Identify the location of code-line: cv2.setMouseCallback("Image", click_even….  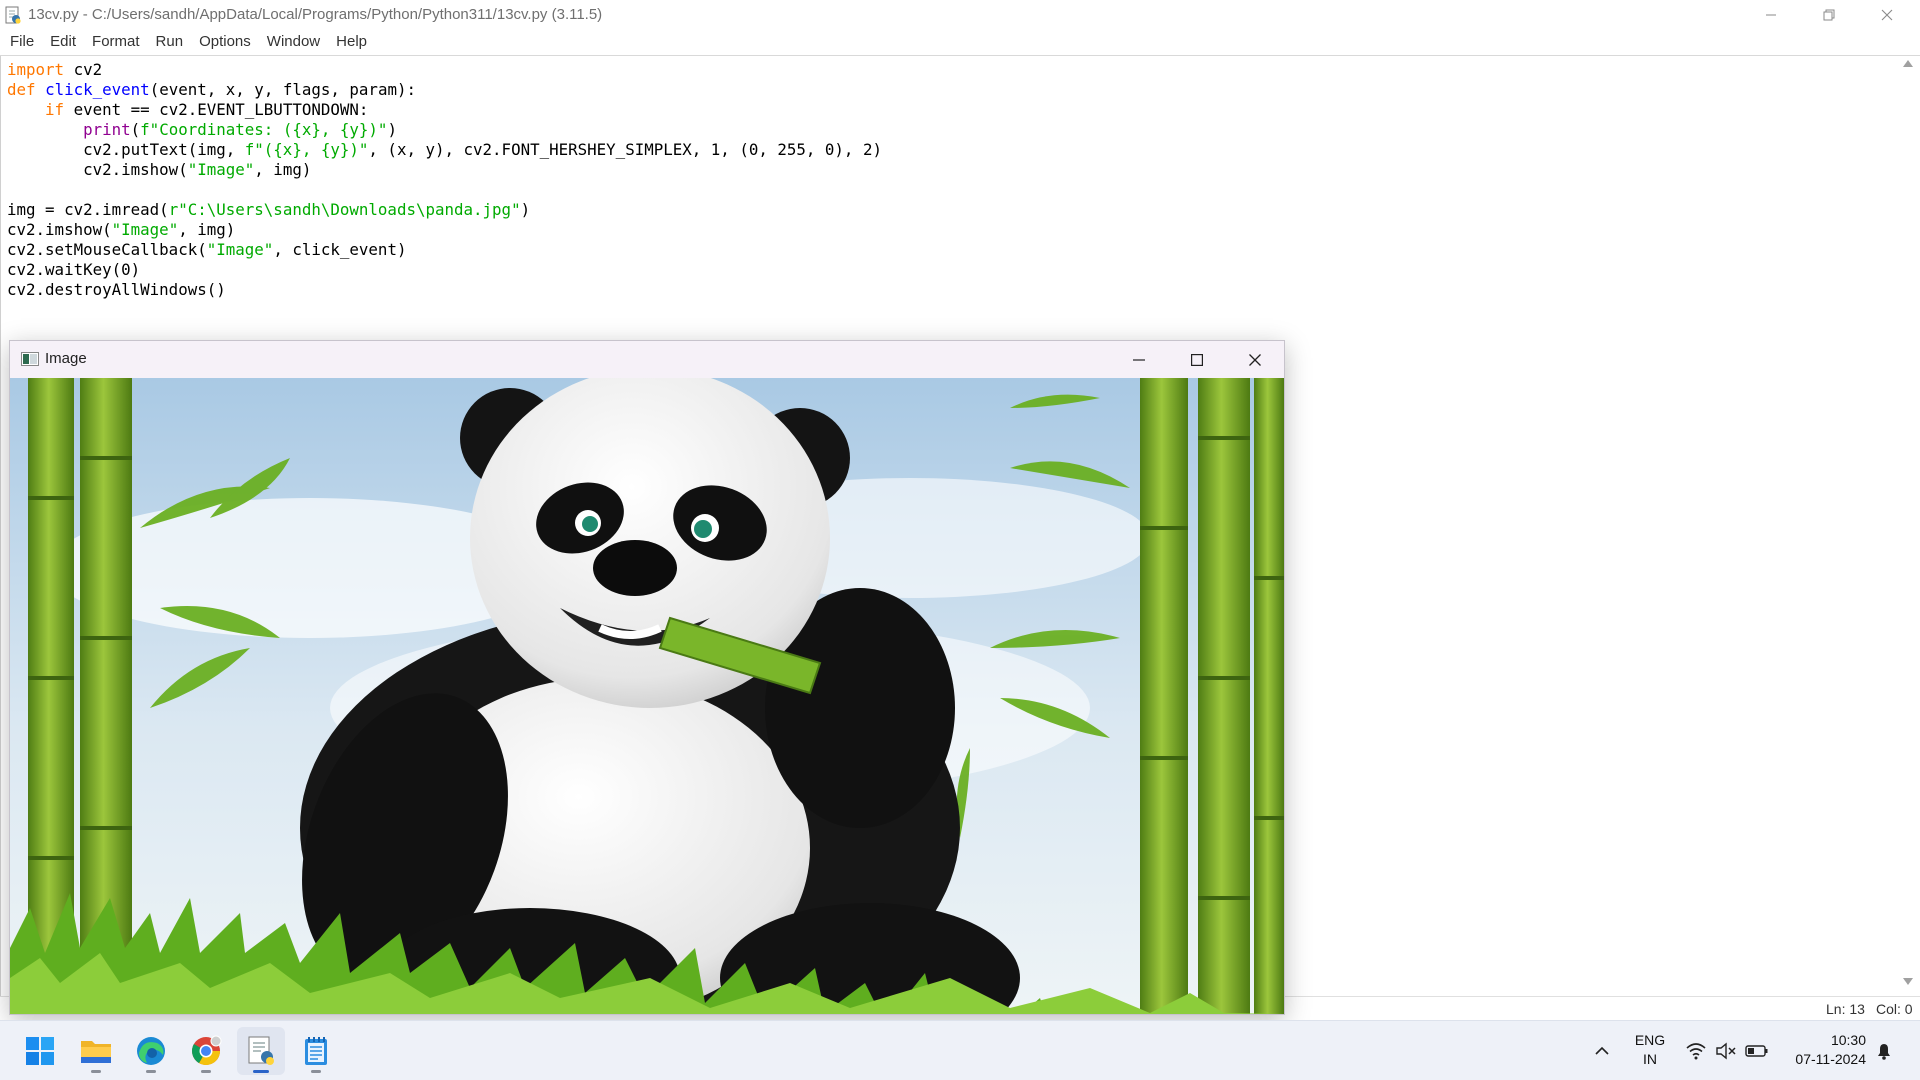
(444, 250).